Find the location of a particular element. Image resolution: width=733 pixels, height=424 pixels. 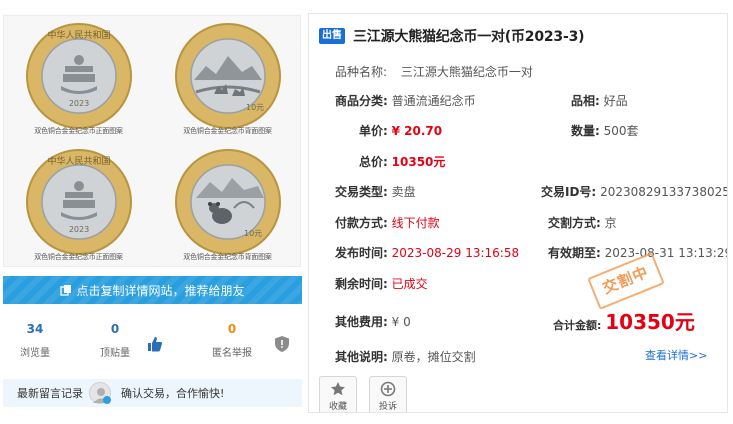

other-fee-value: ¥ 0 is located at coordinates (401, 322).